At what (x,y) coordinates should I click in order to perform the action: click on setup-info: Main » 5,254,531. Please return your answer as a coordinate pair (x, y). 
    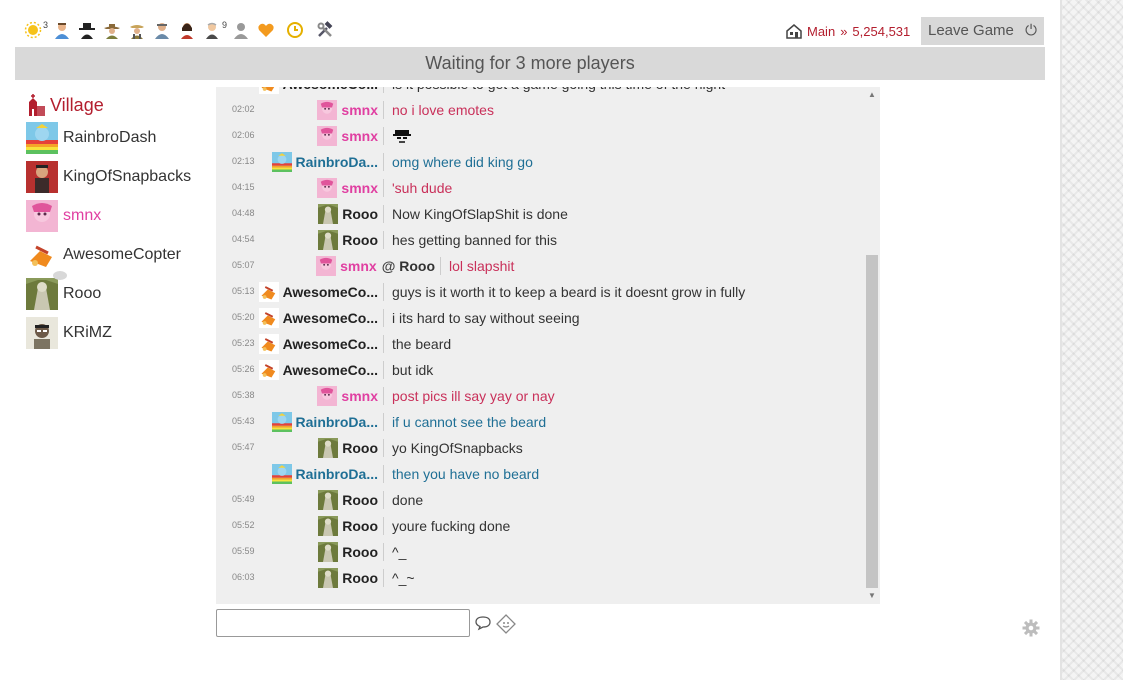
    Looking at the image, I should click on (847, 31).